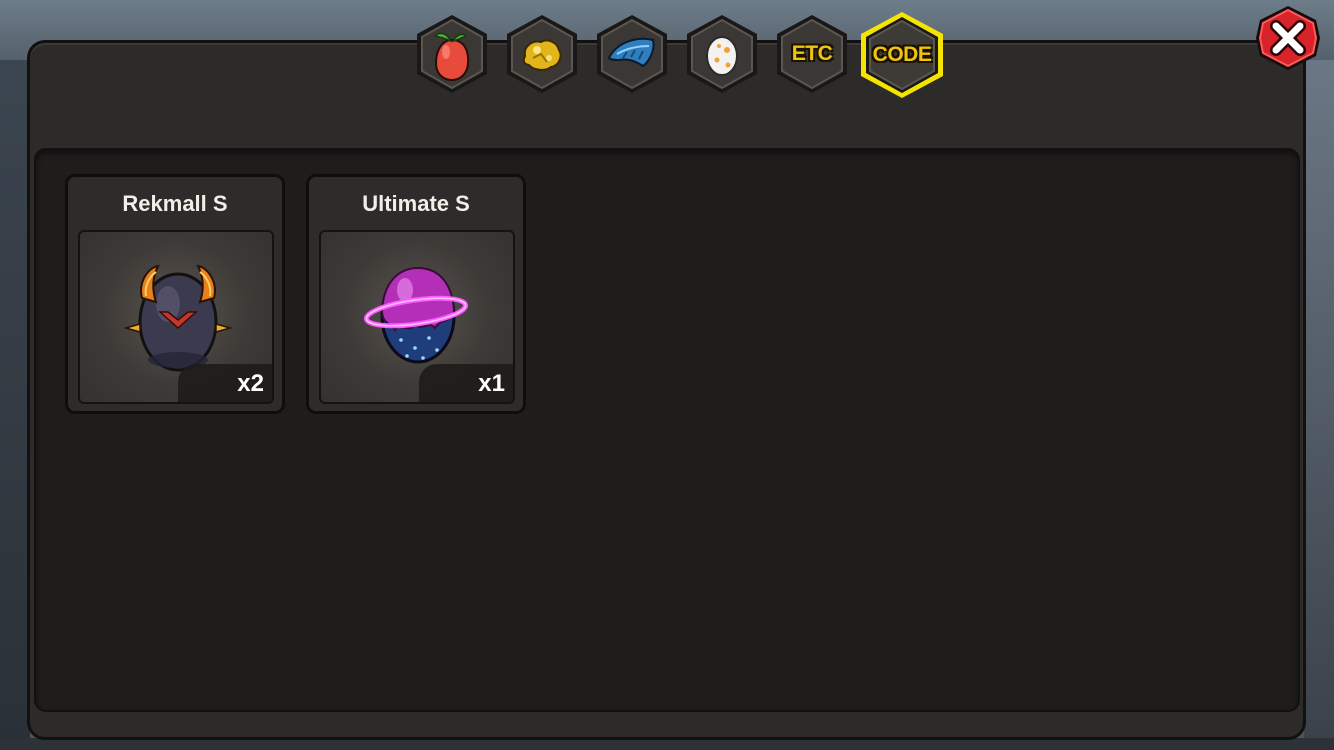 The height and width of the screenshot is (750, 1334). I want to click on close-button, so click(1288, 38).